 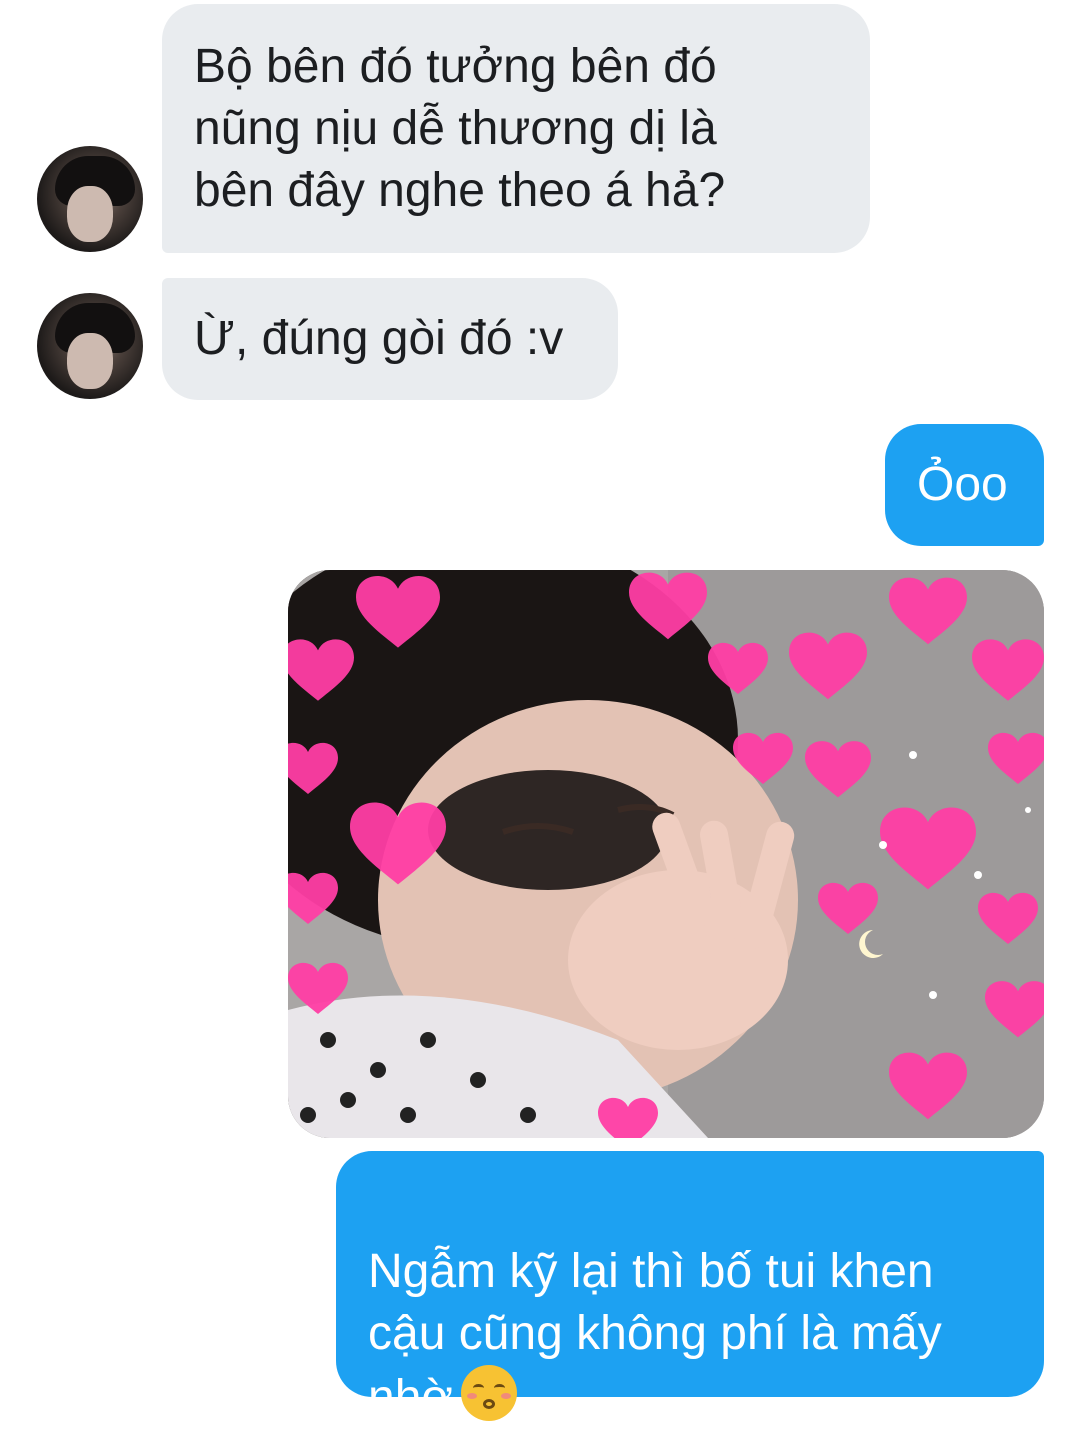 What do you see at coordinates (964, 485) in the screenshot?
I see `message-bubble-outgoing: Ỏoo` at bounding box center [964, 485].